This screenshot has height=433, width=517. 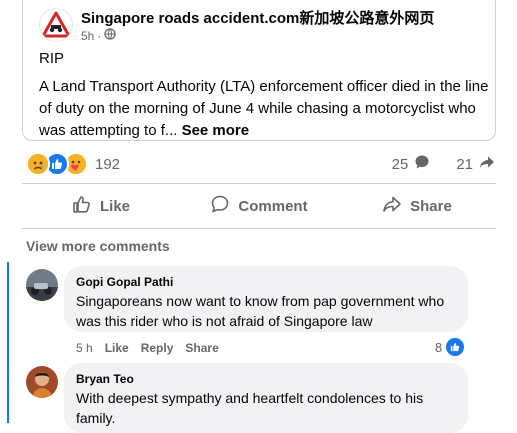 What do you see at coordinates (464, 164) in the screenshot?
I see `share-count: 21` at bounding box center [464, 164].